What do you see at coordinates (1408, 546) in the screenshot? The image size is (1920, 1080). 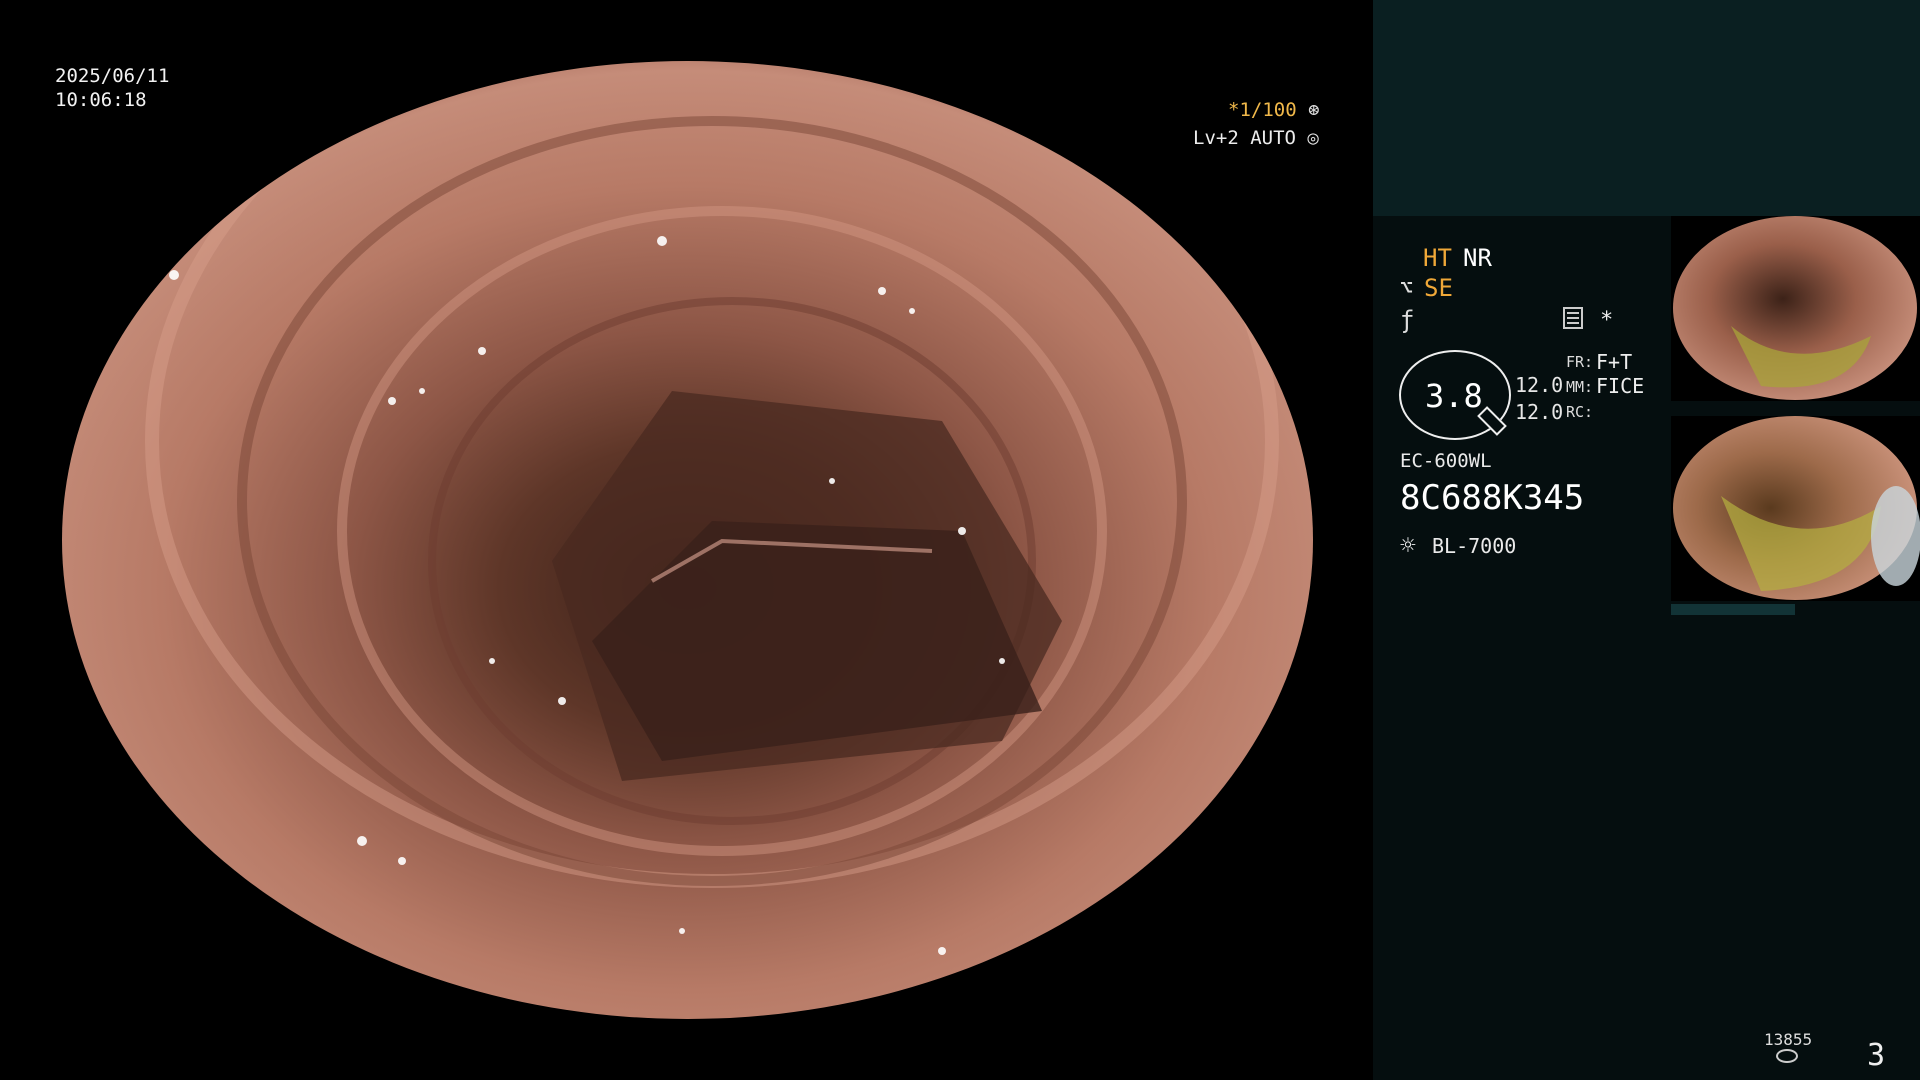 I see `light-source-icon: ☼` at bounding box center [1408, 546].